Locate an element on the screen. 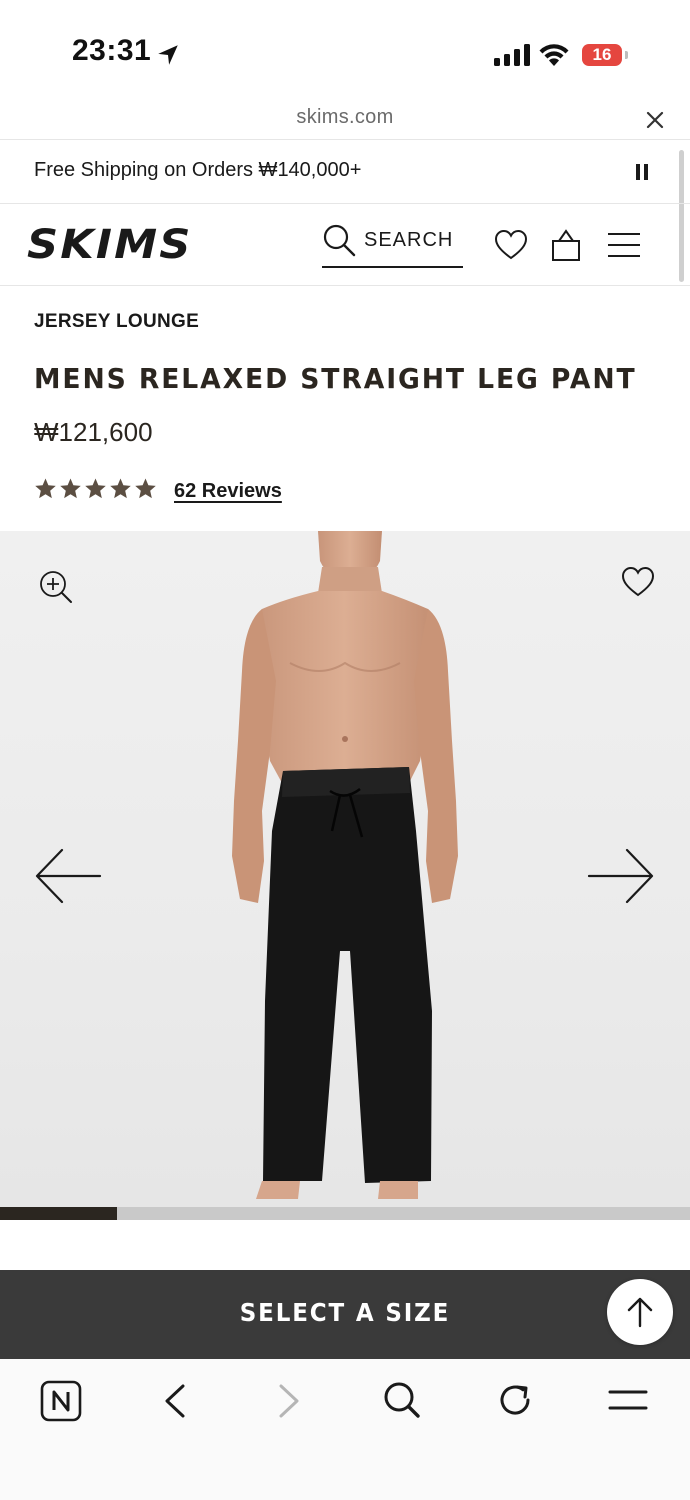  scroll-to-top-button is located at coordinates (640, 1312).